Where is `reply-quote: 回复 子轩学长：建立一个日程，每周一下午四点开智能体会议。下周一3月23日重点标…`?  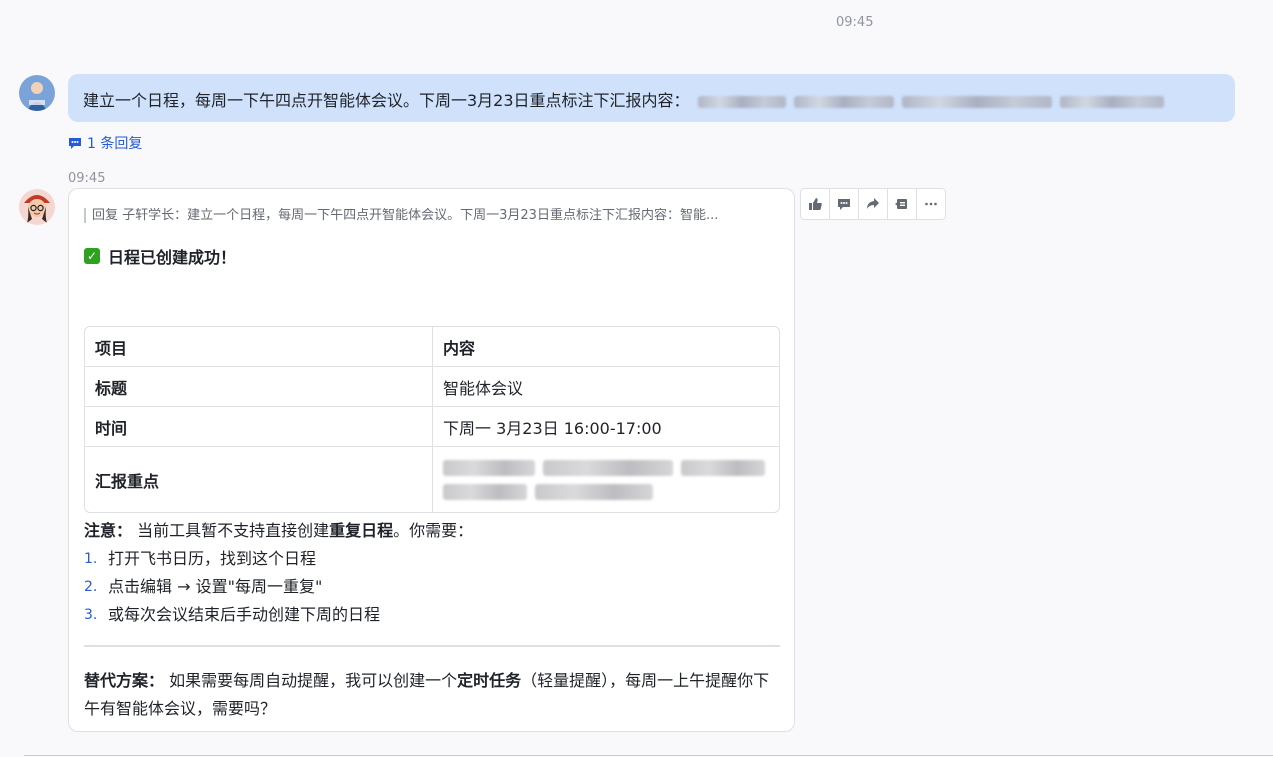
reply-quote: 回复 子轩学长：建立一个日程，每周一下午四点开智能体会议。下周一3月23日重点标… is located at coordinates (434, 215).